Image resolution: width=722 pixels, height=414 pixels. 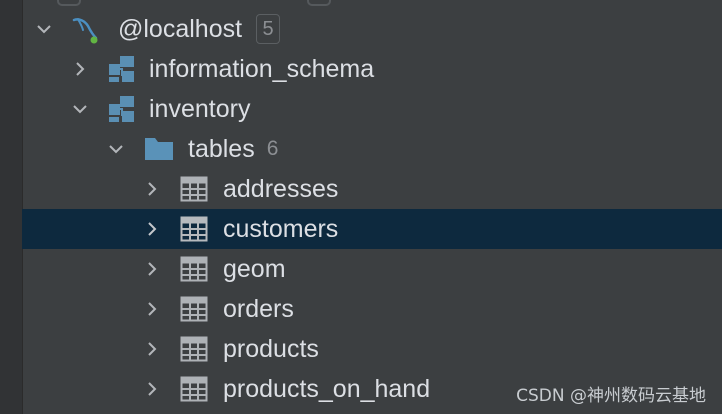 I want to click on host-count-badge: 5, so click(x=268, y=29).